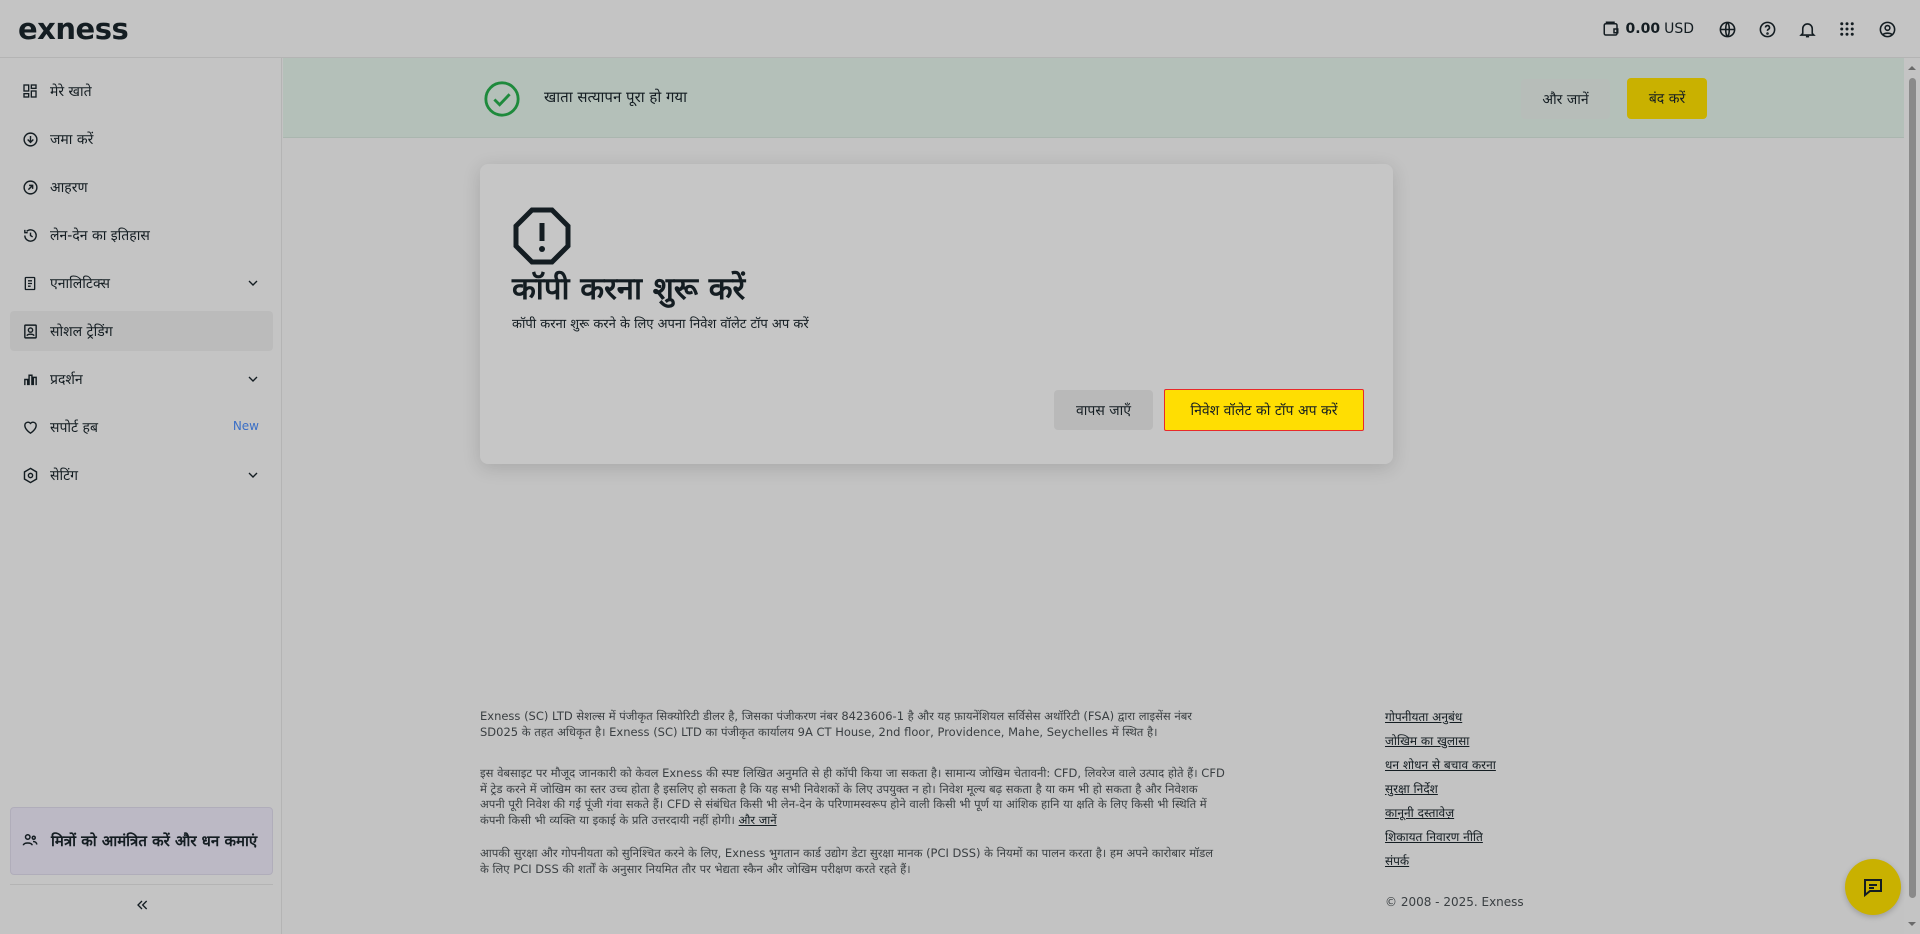  I want to click on security-instructions-link: सुरक्षा निर्देश, so click(1440, 793).